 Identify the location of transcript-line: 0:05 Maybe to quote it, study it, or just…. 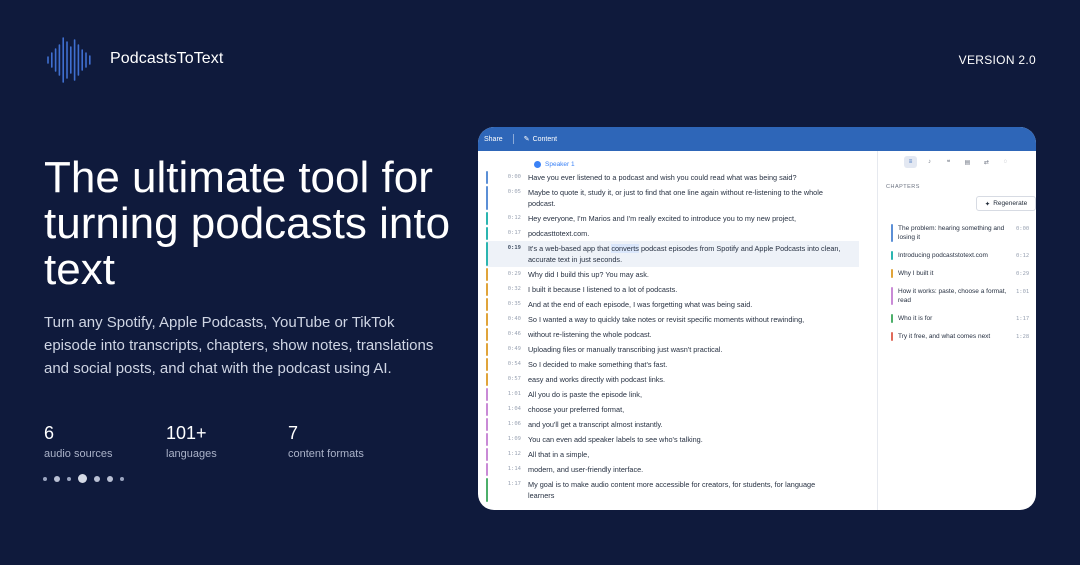
(672, 198).